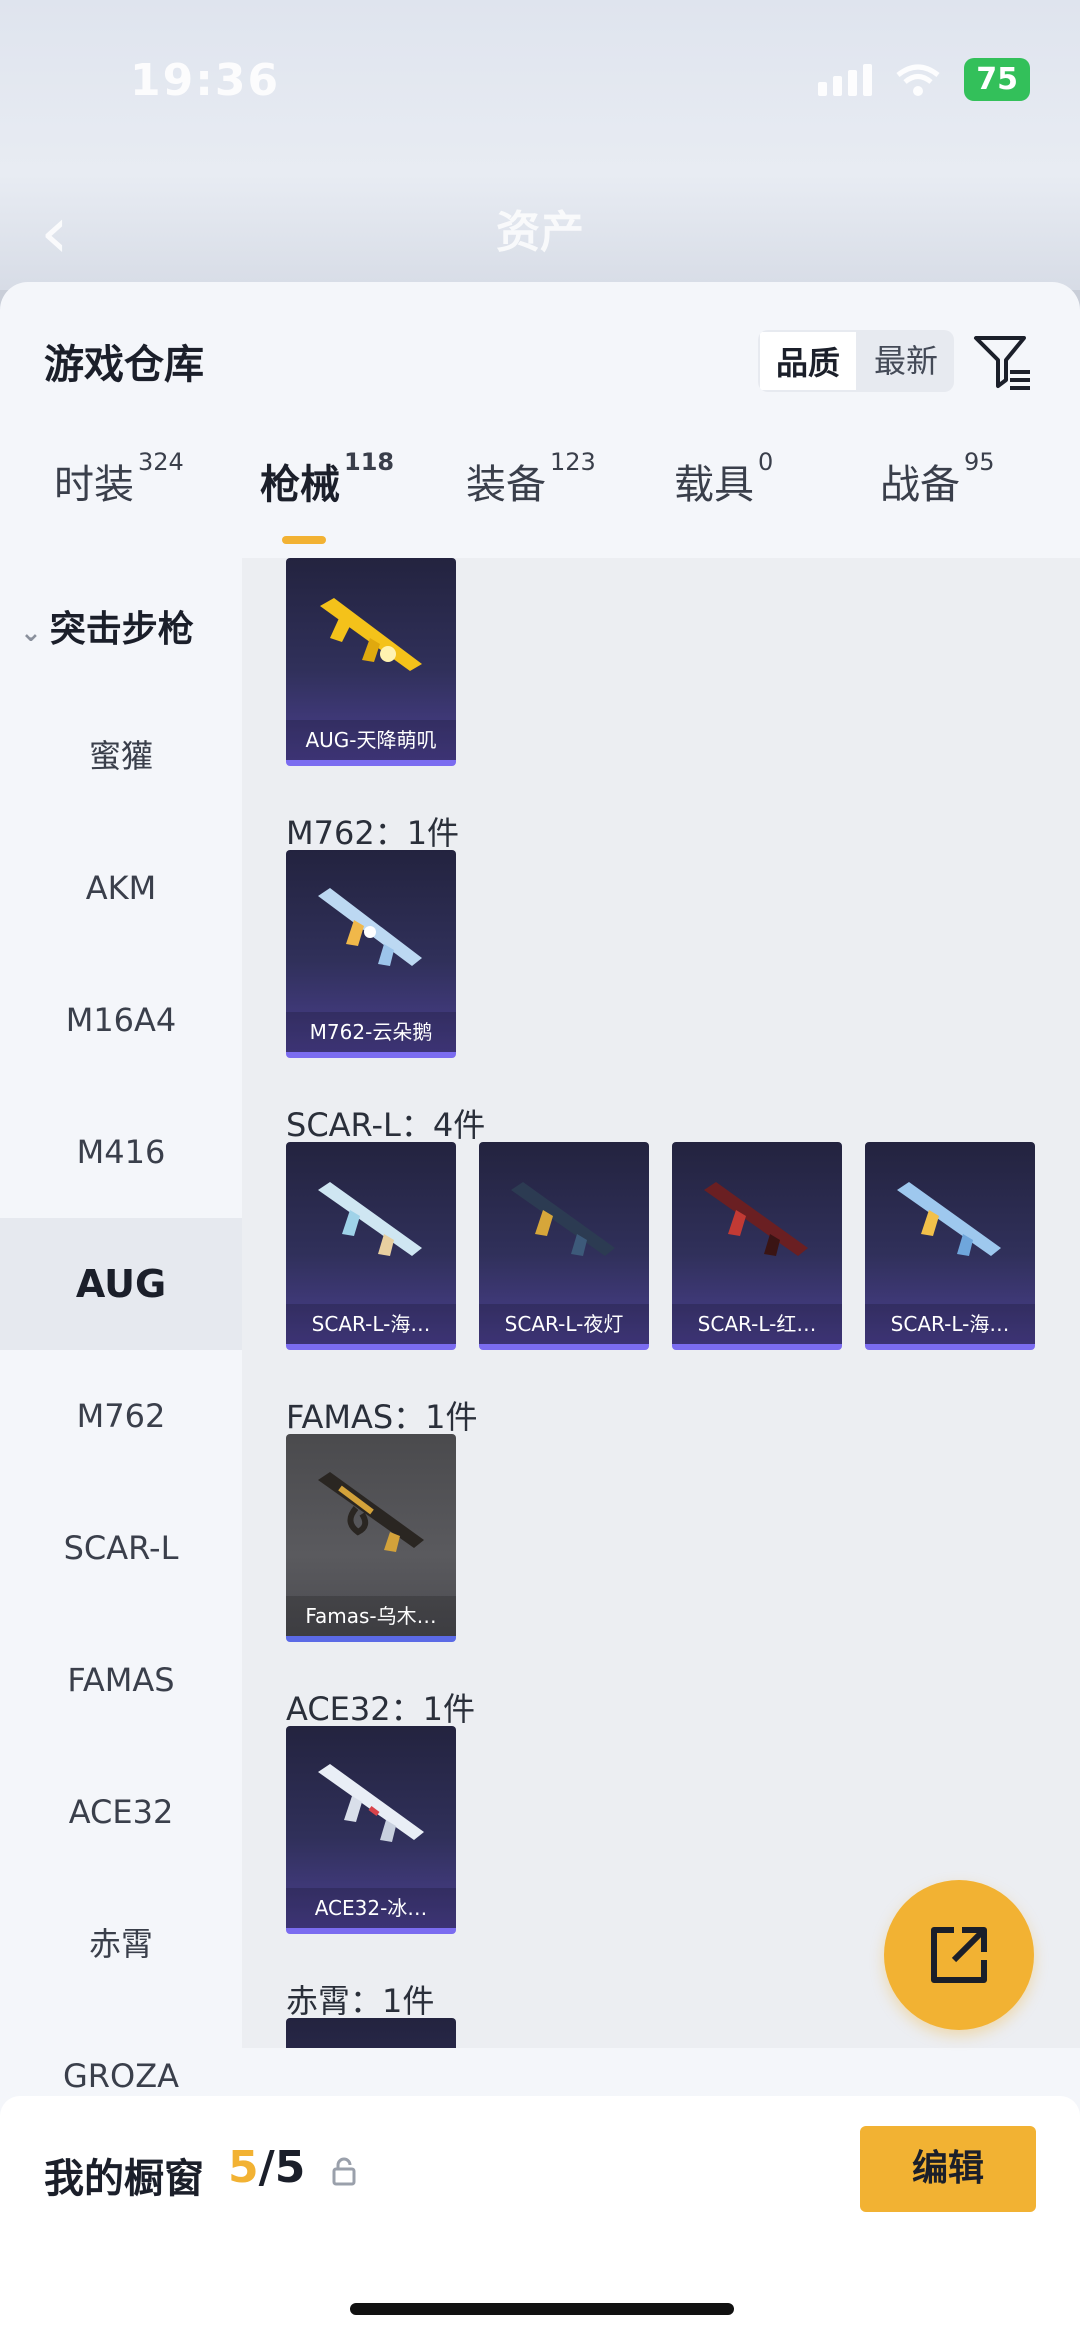 The image size is (1080, 2341). What do you see at coordinates (344, 2171) in the screenshot?
I see `lock-icon` at bounding box center [344, 2171].